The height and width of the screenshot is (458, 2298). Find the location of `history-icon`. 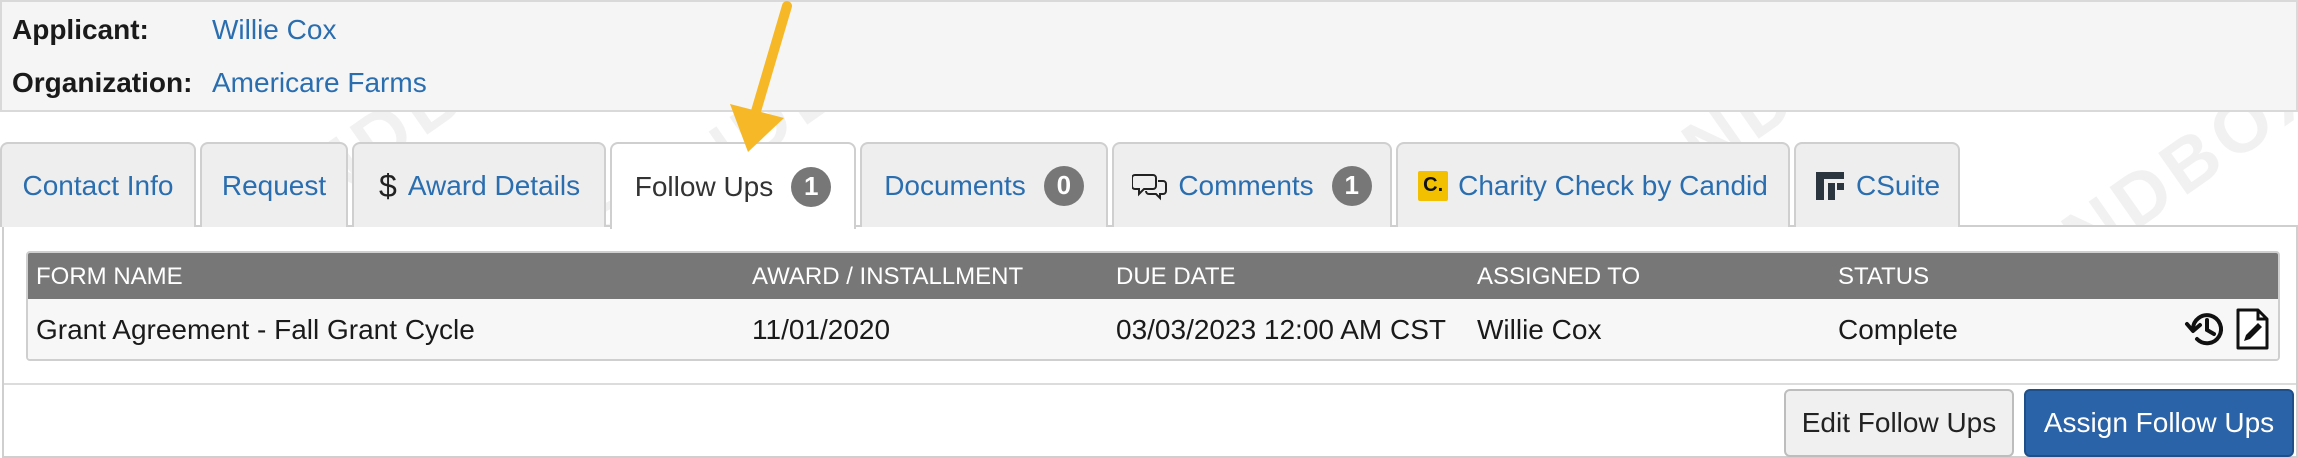

history-icon is located at coordinates (2206, 329).